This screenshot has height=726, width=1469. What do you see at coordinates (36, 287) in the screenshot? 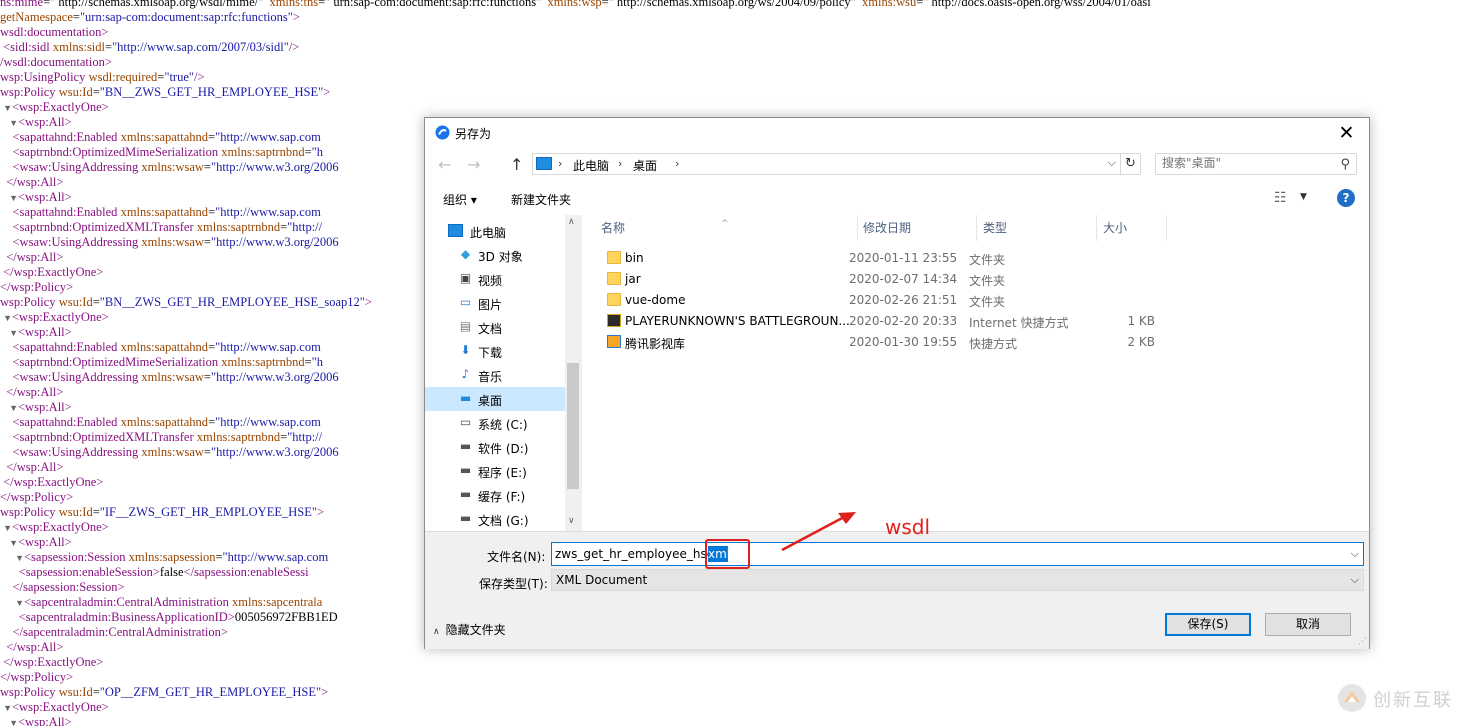
I see `xml-line: </wsp:Policy>` at bounding box center [36, 287].